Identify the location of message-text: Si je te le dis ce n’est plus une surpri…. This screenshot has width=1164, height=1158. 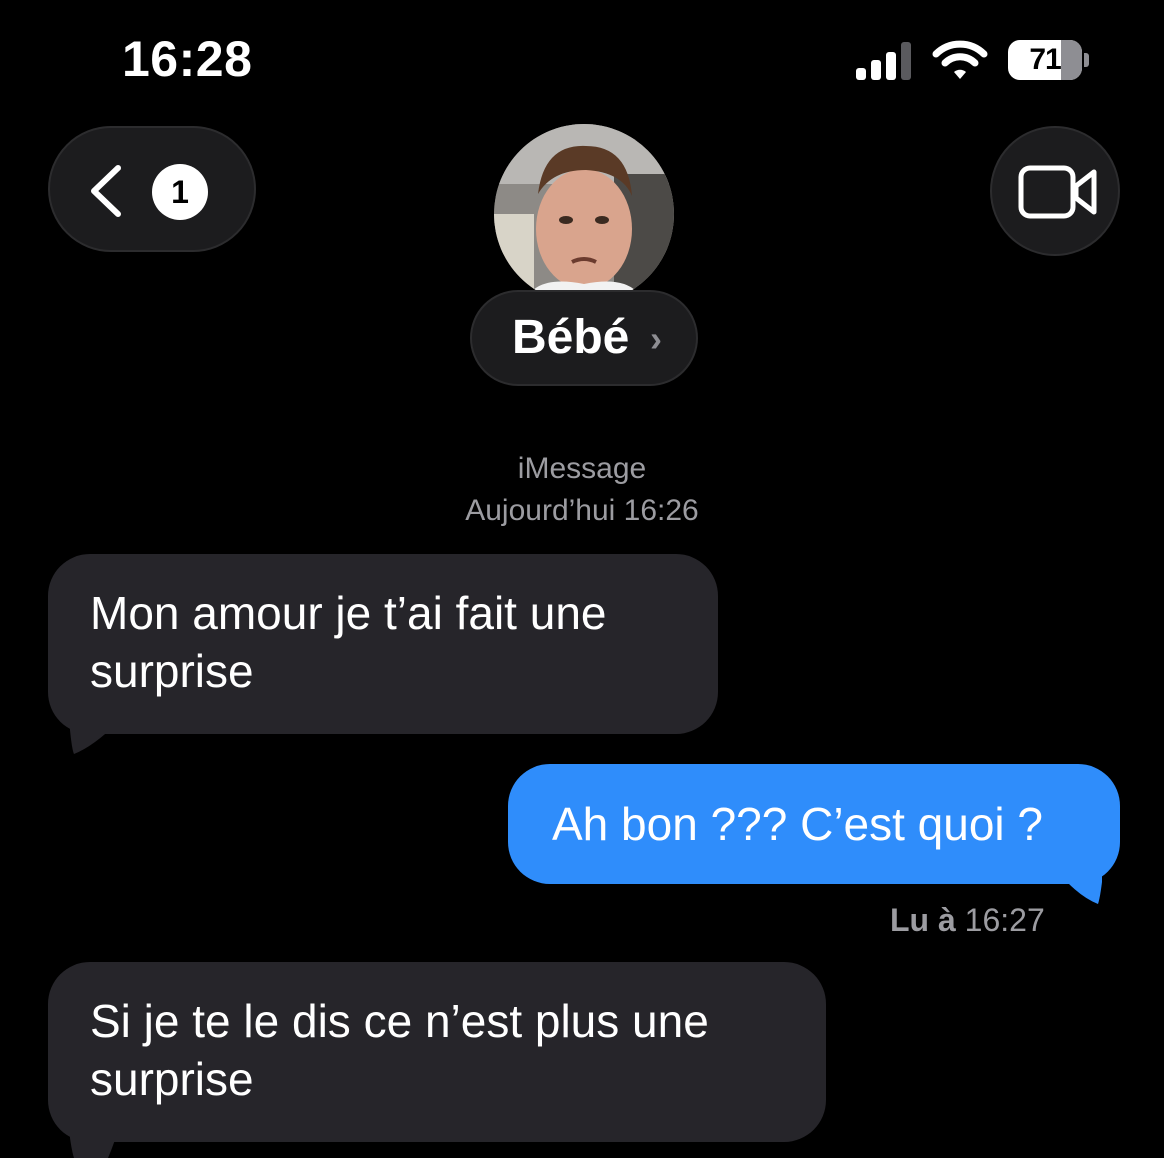
(399, 1050).